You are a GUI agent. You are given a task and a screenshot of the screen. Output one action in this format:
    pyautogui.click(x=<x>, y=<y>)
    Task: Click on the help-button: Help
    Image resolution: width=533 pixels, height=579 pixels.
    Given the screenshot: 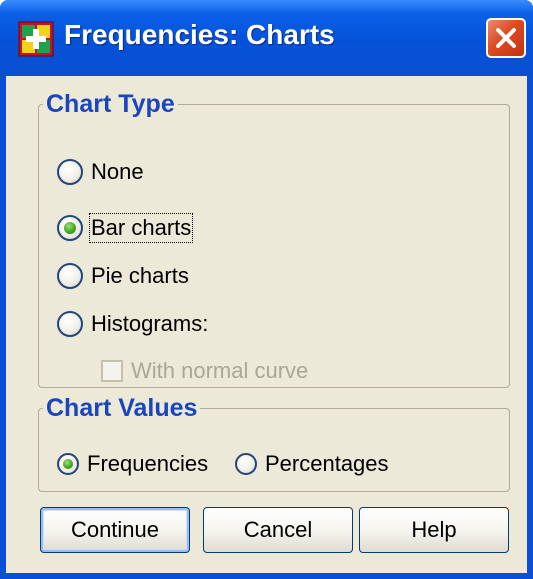 What is the action you would take?
    pyautogui.click(x=434, y=530)
    